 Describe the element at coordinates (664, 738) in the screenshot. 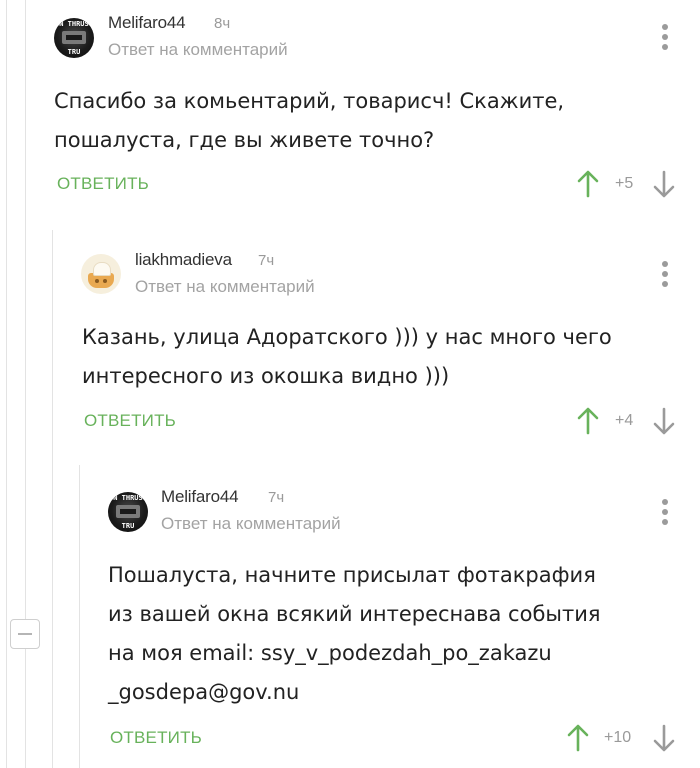

I see `downvote-arrow-icon` at that location.